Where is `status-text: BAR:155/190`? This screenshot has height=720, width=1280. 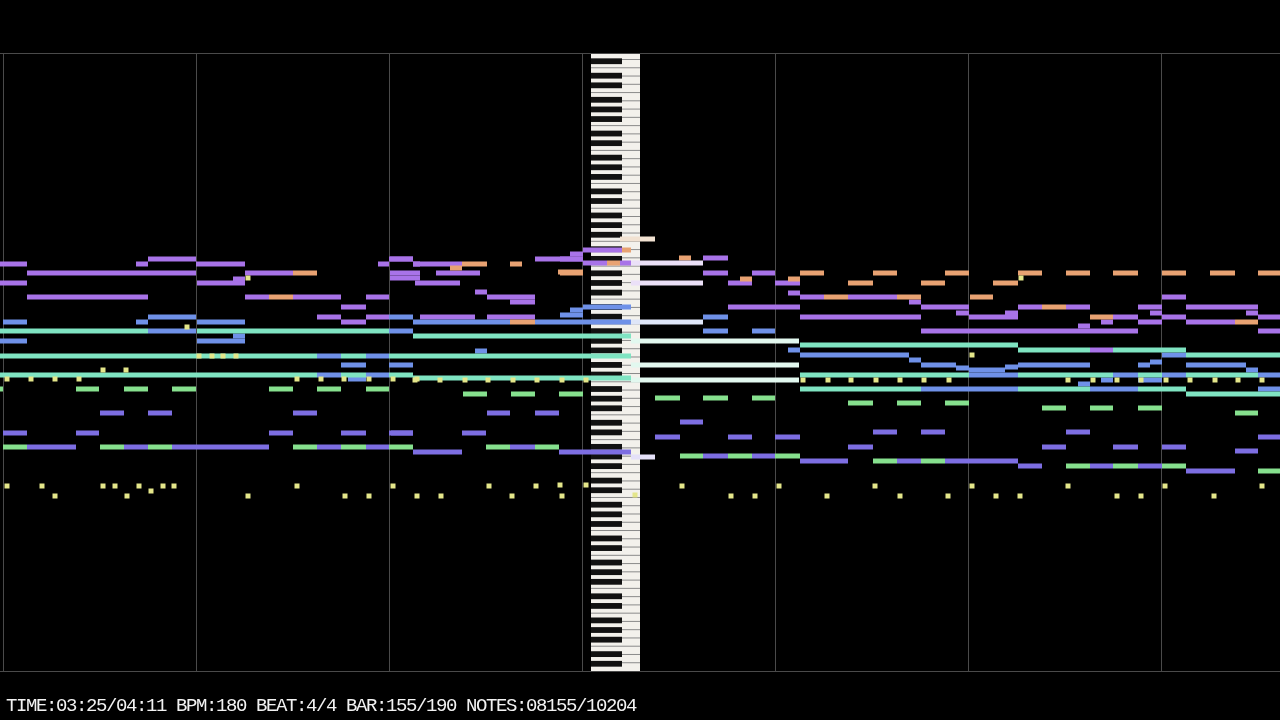
status-text: BAR:155/190 is located at coordinates (401, 706).